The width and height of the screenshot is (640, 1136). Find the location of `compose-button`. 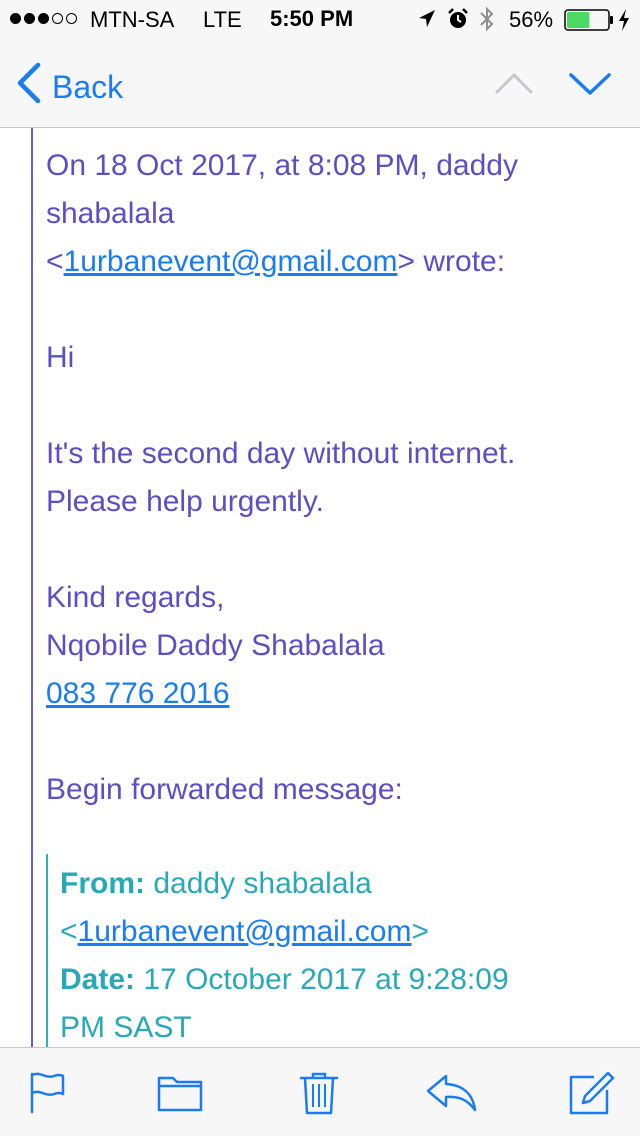

compose-button is located at coordinates (592, 1095).